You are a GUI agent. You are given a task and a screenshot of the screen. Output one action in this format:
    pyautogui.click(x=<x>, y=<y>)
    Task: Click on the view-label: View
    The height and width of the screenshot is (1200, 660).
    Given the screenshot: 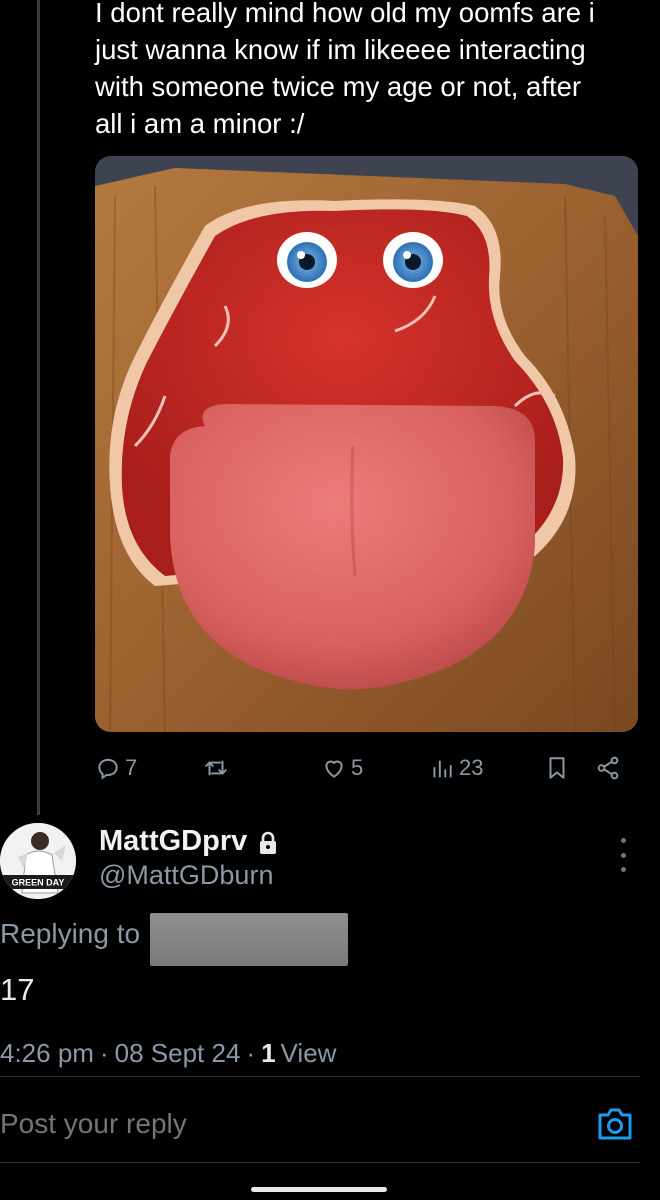 What is the action you would take?
    pyautogui.click(x=308, y=1053)
    